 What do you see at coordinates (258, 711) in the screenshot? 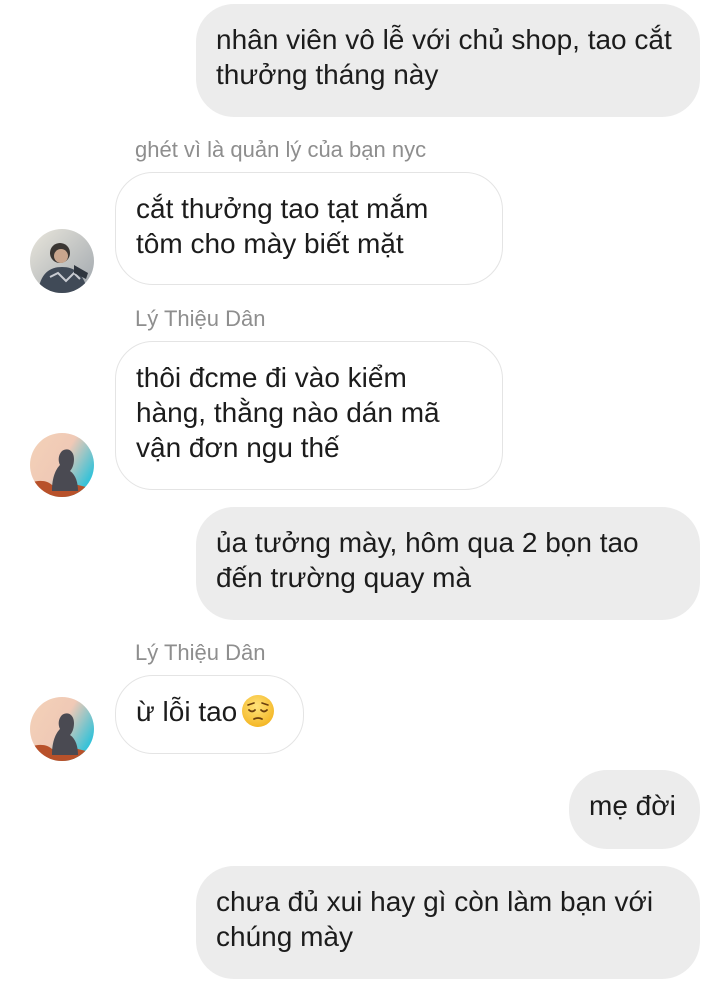
I see `pensive-face-emoji-icon` at bounding box center [258, 711].